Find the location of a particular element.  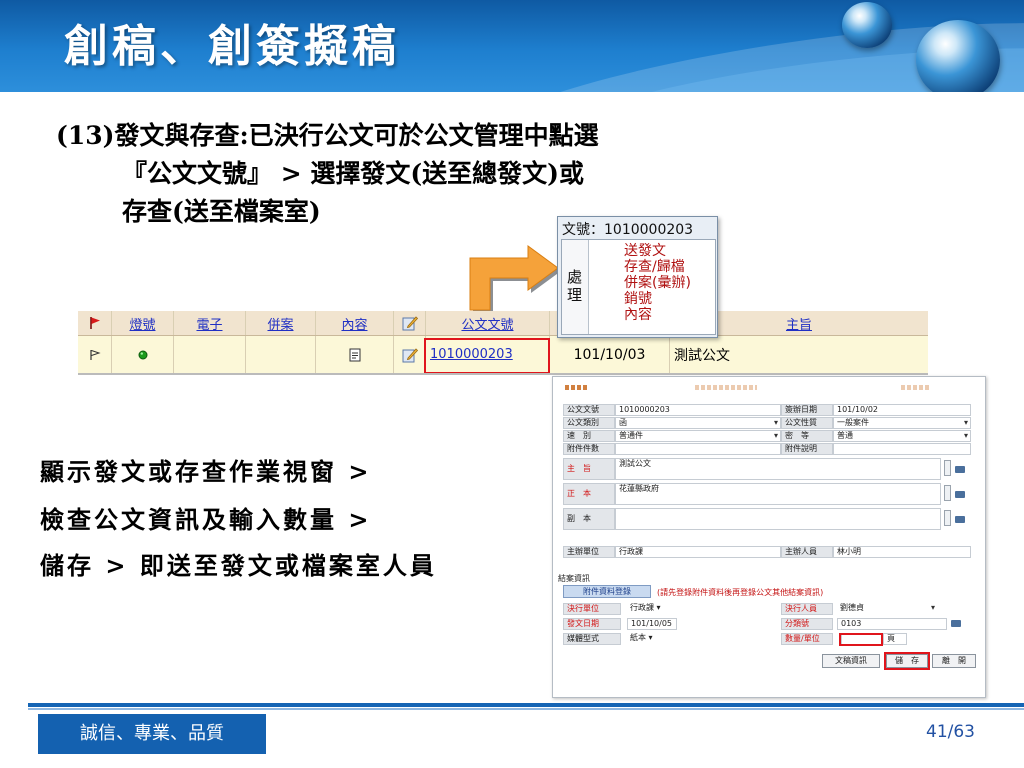

dialog-row-copy-to: 副 本 is located at coordinates (768, 519).